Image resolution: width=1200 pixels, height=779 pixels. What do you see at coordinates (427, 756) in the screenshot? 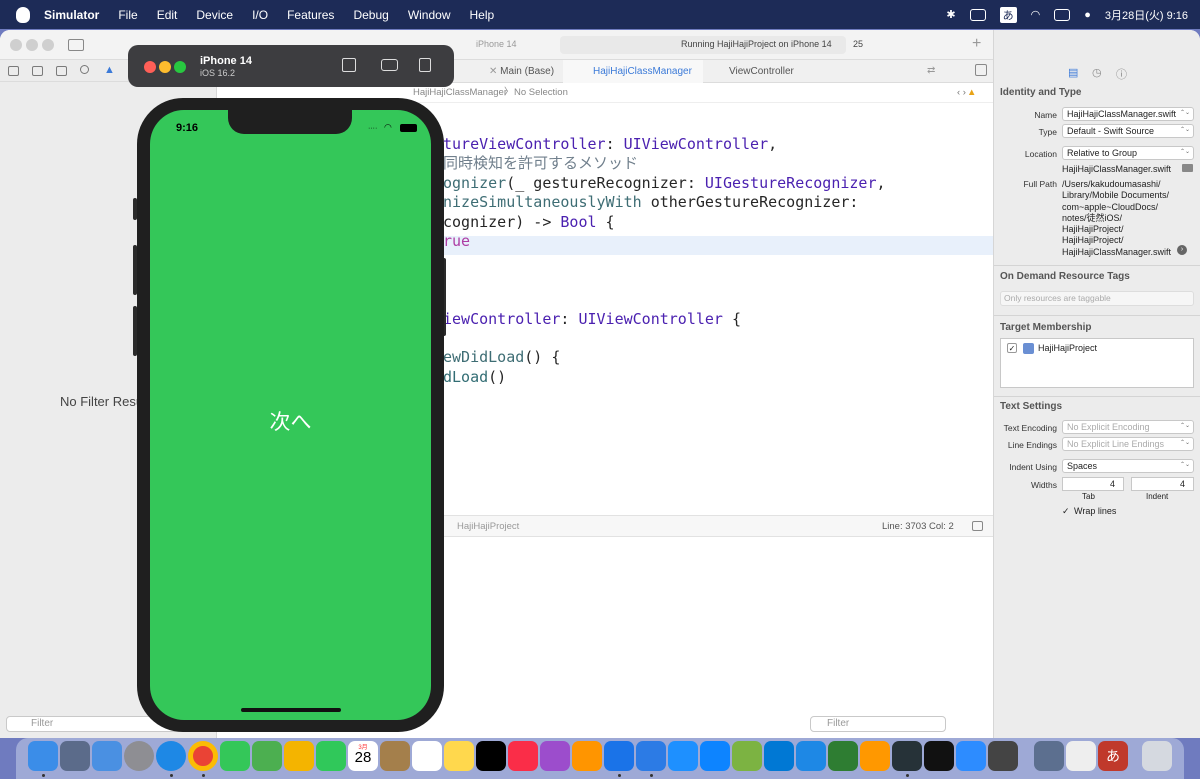
I see `reminders-icon` at bounding box center [427, 756].